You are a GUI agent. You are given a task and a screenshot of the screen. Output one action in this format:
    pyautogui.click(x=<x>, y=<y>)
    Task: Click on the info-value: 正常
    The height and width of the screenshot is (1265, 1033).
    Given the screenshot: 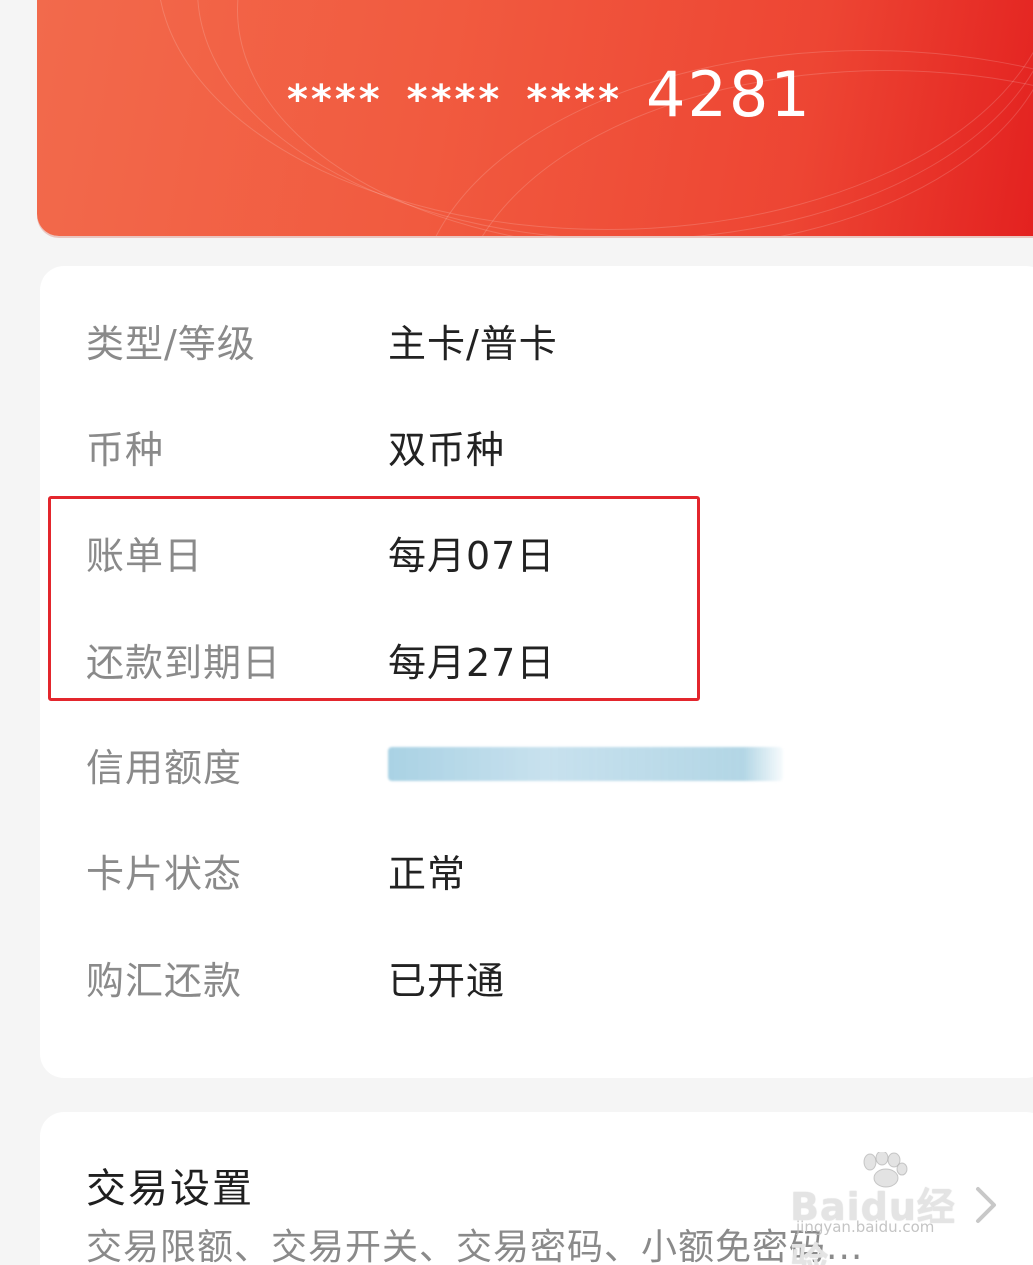 What is the action you would take?
    pyautogui.click(x=427, y=873)
    